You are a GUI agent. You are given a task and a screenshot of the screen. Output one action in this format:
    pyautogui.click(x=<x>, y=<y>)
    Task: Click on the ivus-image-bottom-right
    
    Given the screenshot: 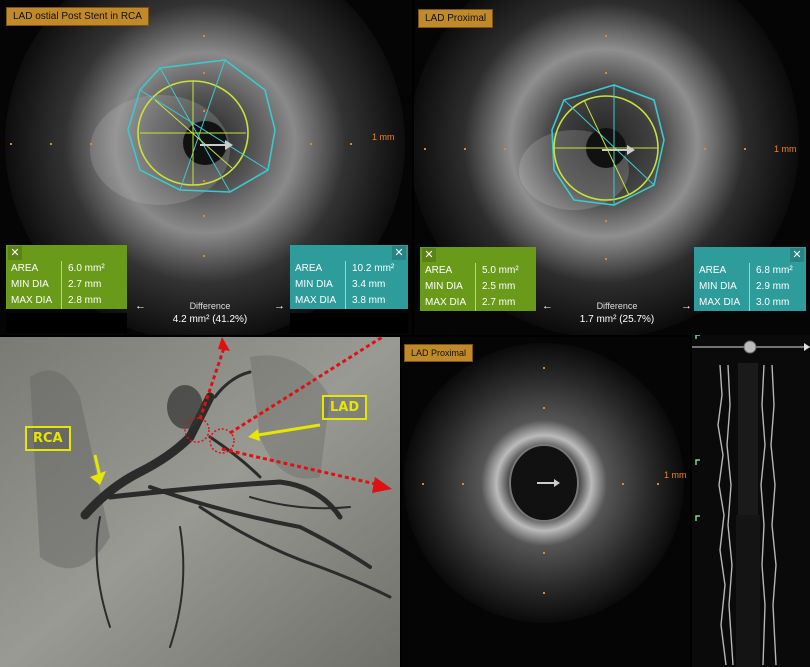 What is the action you would take?
    pyautogui.click(x=544, y=483)
    